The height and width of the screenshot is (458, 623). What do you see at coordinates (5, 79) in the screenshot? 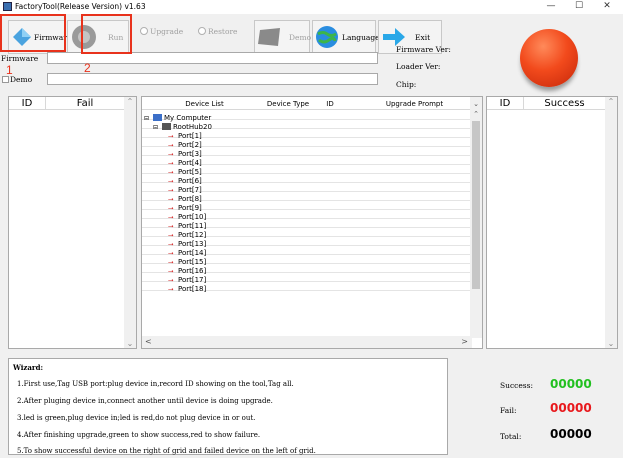
I see `checkbox-icon` at bounding box center [5, 79].